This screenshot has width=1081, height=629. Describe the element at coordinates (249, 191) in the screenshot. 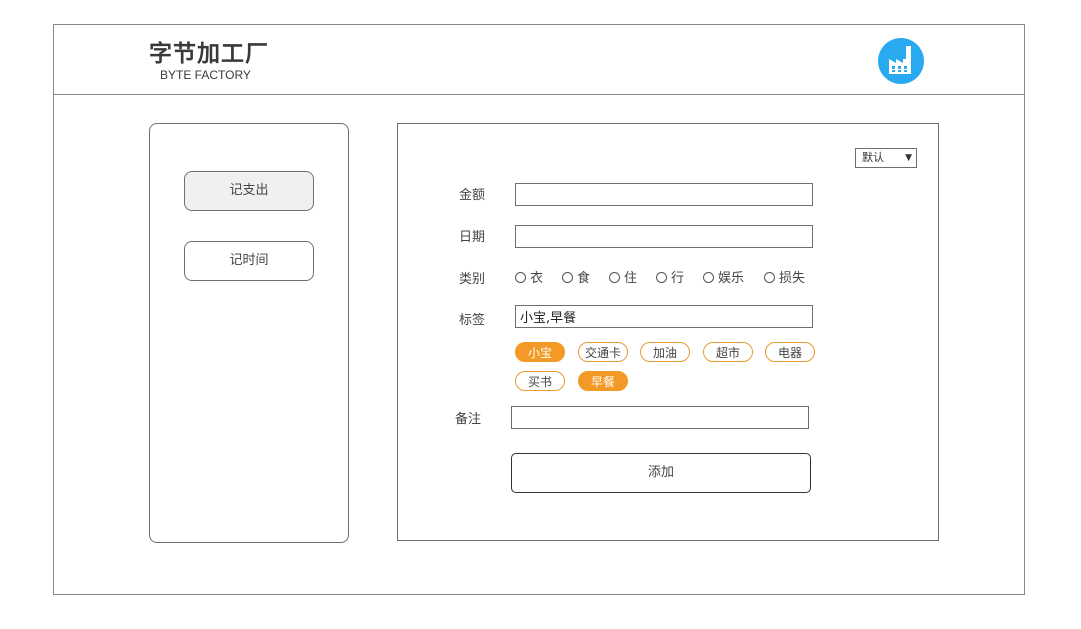

I see `sidebar-item-expense: 记支出` at that location.